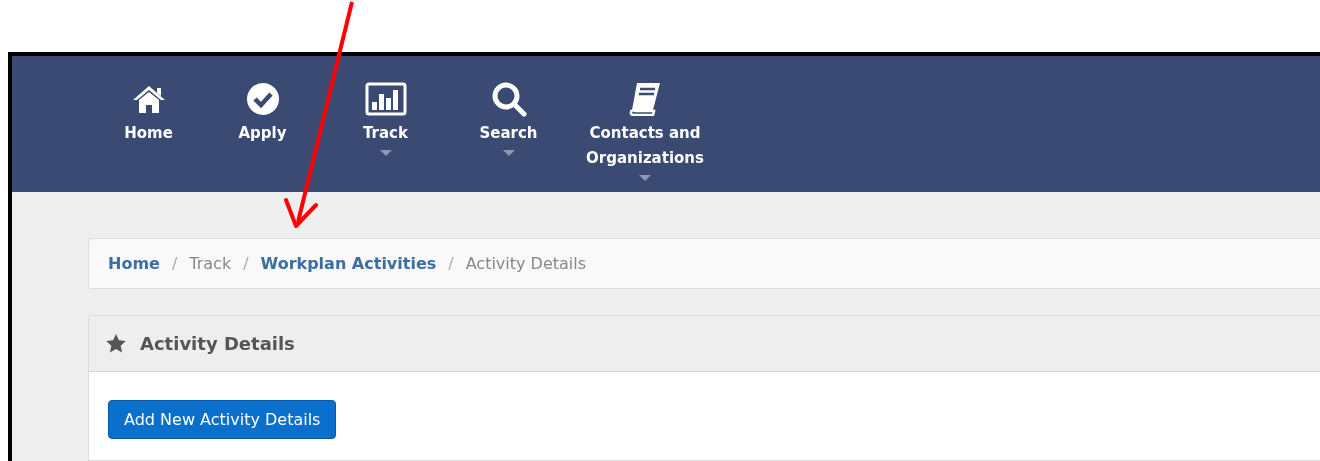 The image size is (1320, 461). I want to click on nav-item: Search, so click(508, 118).